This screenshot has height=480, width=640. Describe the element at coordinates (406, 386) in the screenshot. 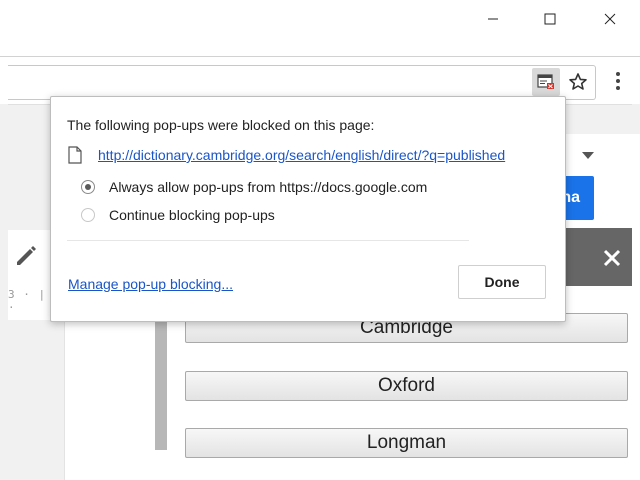

I see `dictionary-button-oxford: Oxford` at that location.